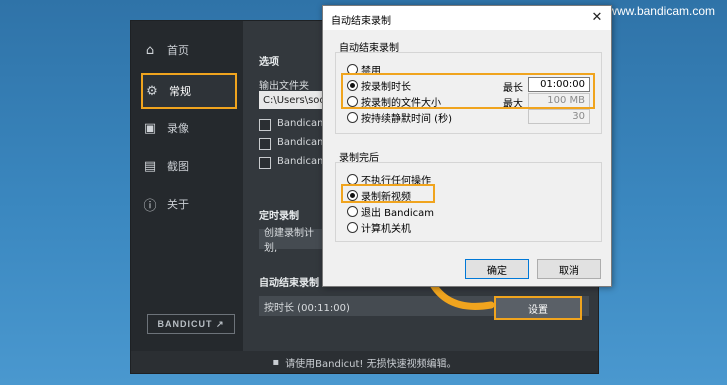 The width and height of the screenshot is (727, 385). What do you see at coordinates (178, 50) in the screenshot?
I see `sidebar-item-label: 首页` at bounding box center [178, 50].